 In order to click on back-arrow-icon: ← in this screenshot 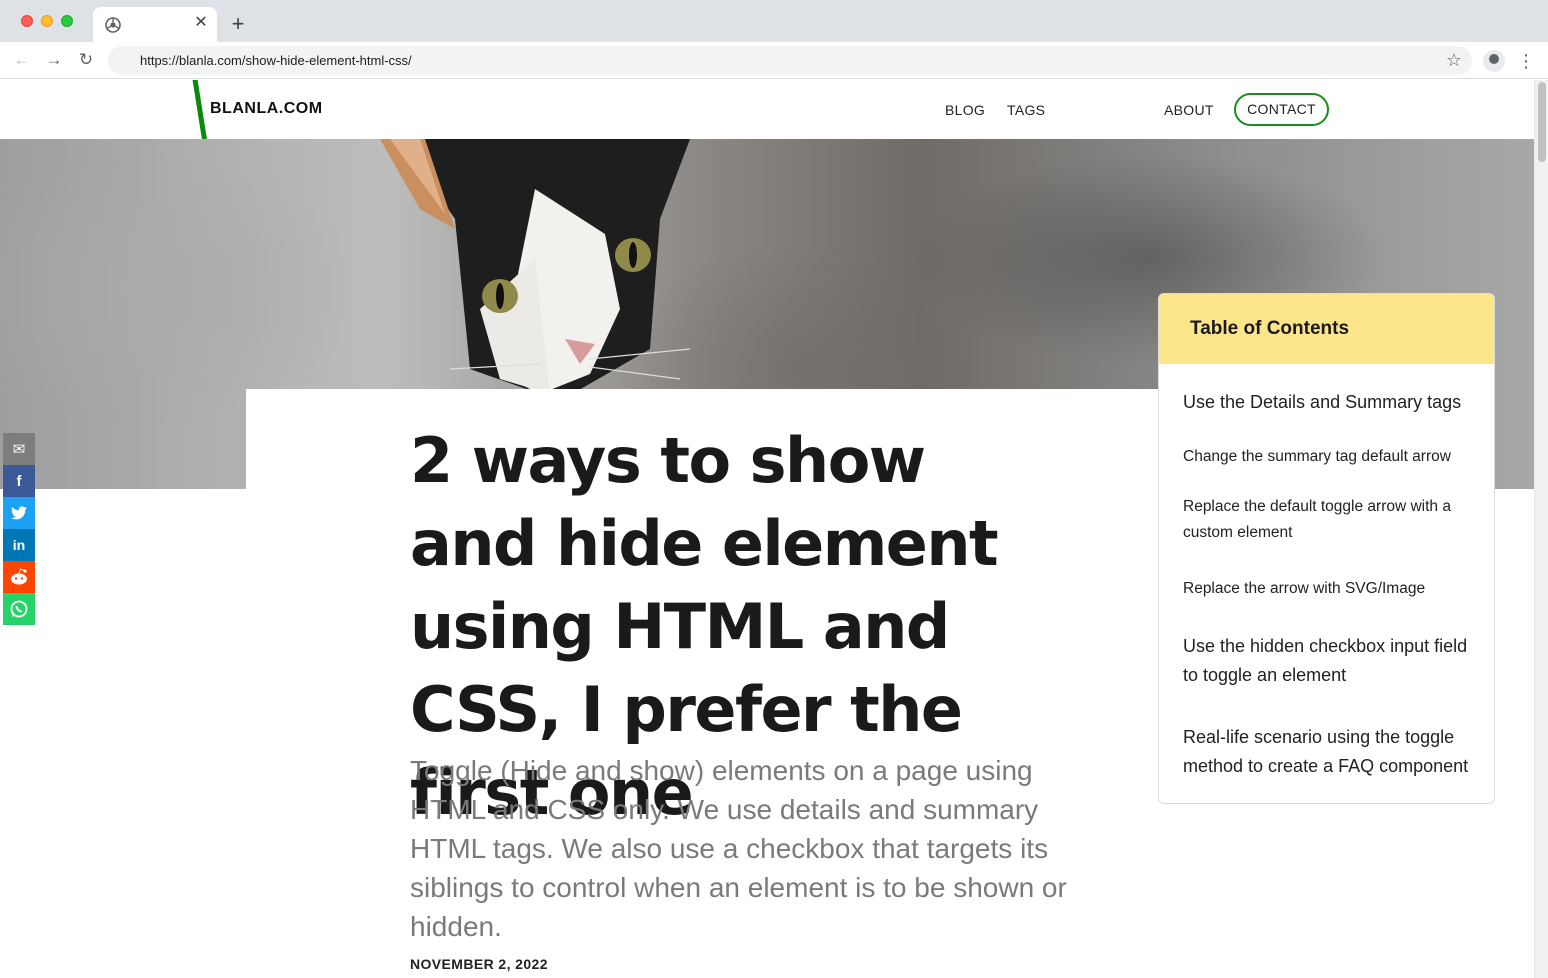, I will do `click(22, 60)`.